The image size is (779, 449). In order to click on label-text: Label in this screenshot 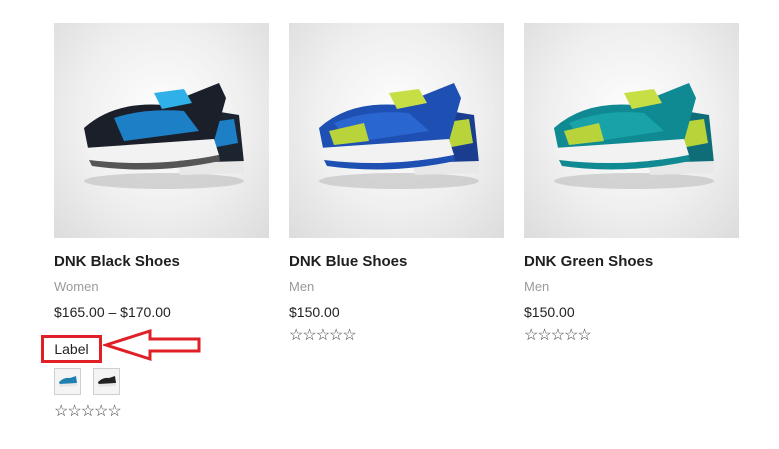, I will do `click(71, 349)`.